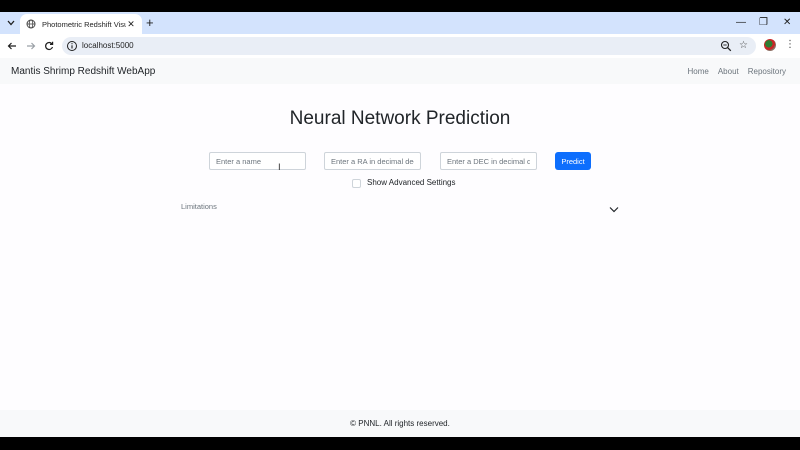 This screenshot has width=800, height=450. I want to click on nav-link-about: About, so click(728, 71).